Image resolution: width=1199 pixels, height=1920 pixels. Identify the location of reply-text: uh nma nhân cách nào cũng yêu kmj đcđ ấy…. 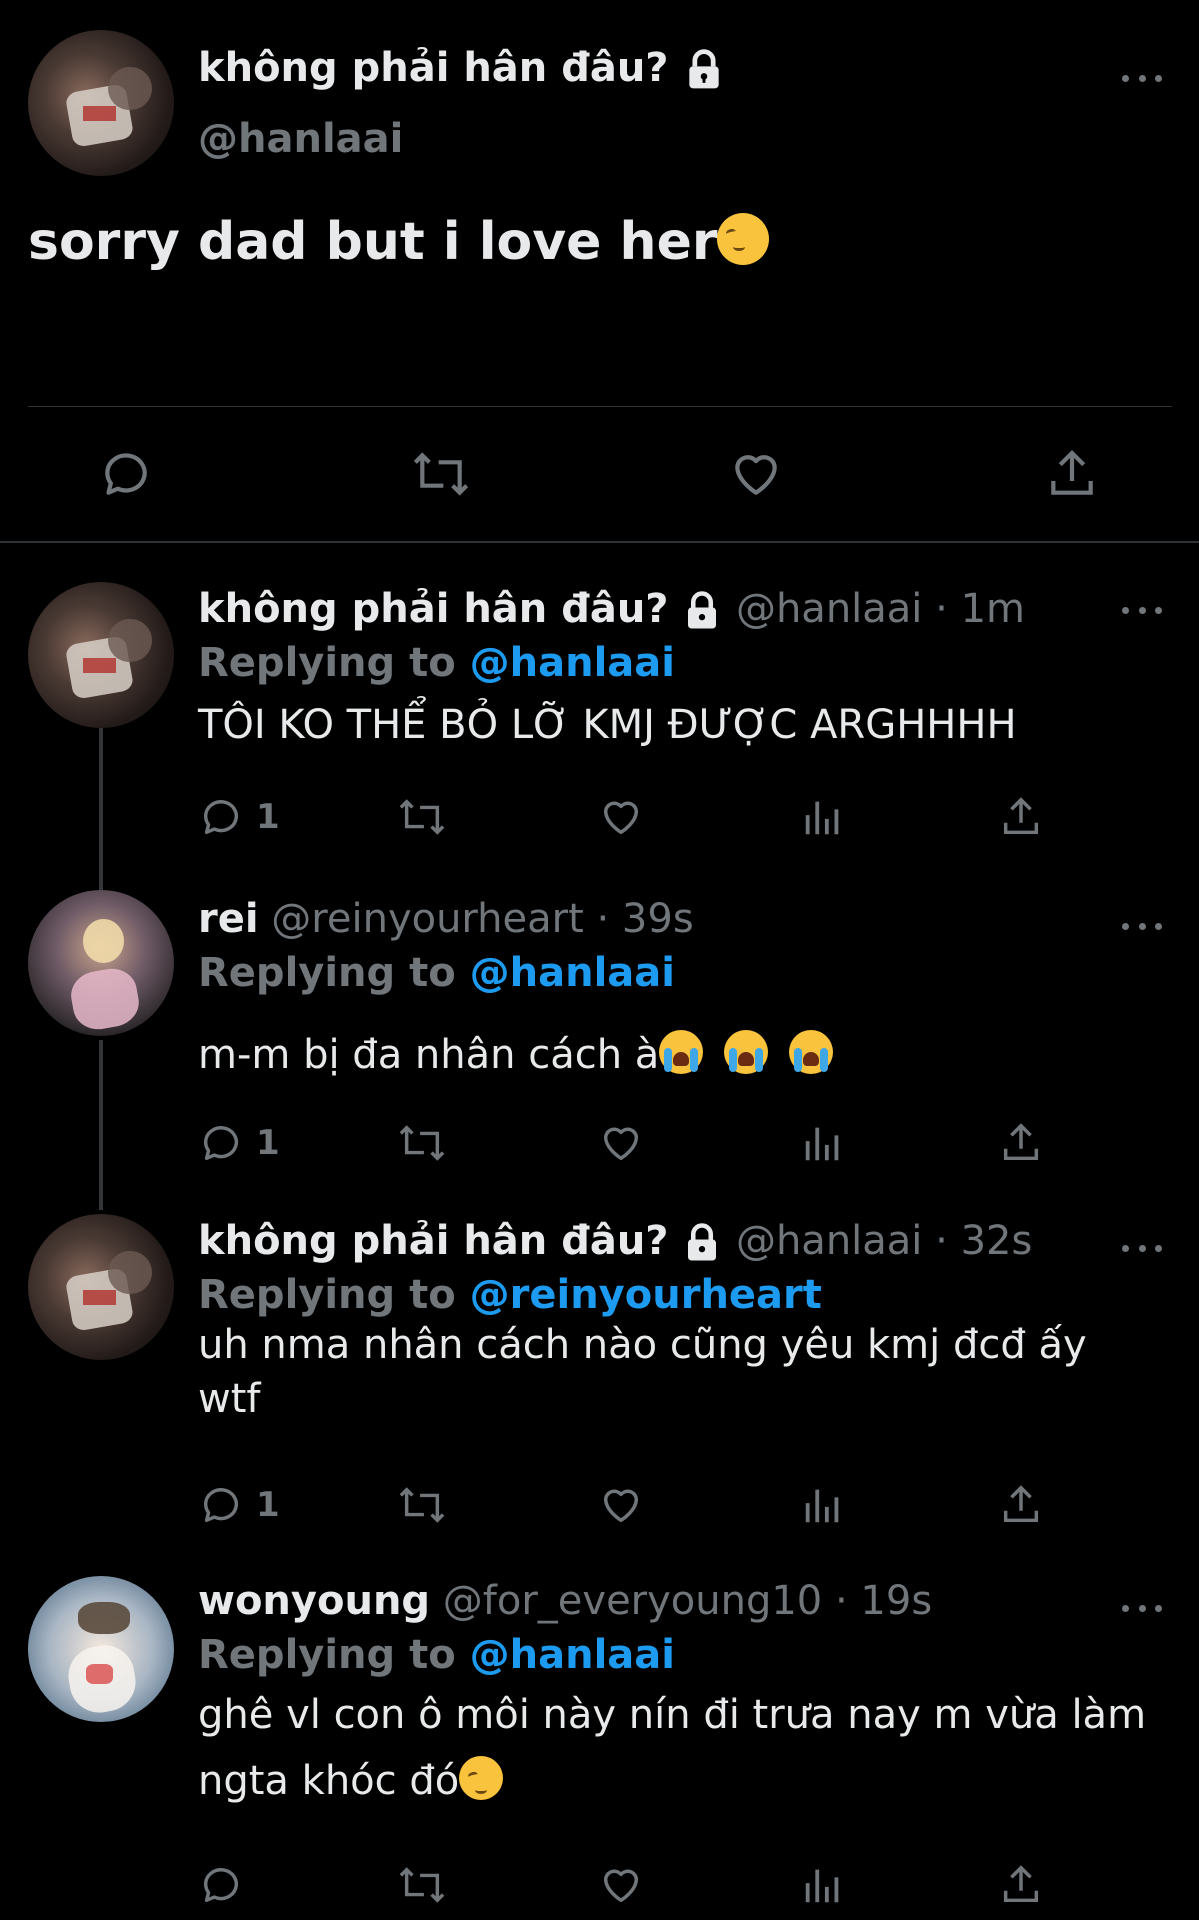
(642, 1372).